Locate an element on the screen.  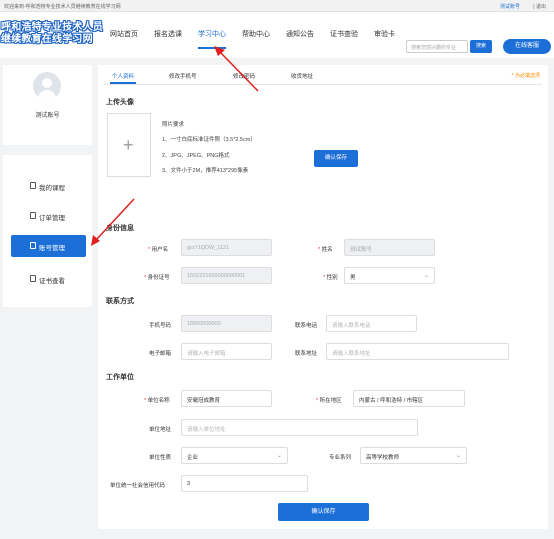
logo-line-2: 继续教育在线学习网 is located at coordinates (47, 39).